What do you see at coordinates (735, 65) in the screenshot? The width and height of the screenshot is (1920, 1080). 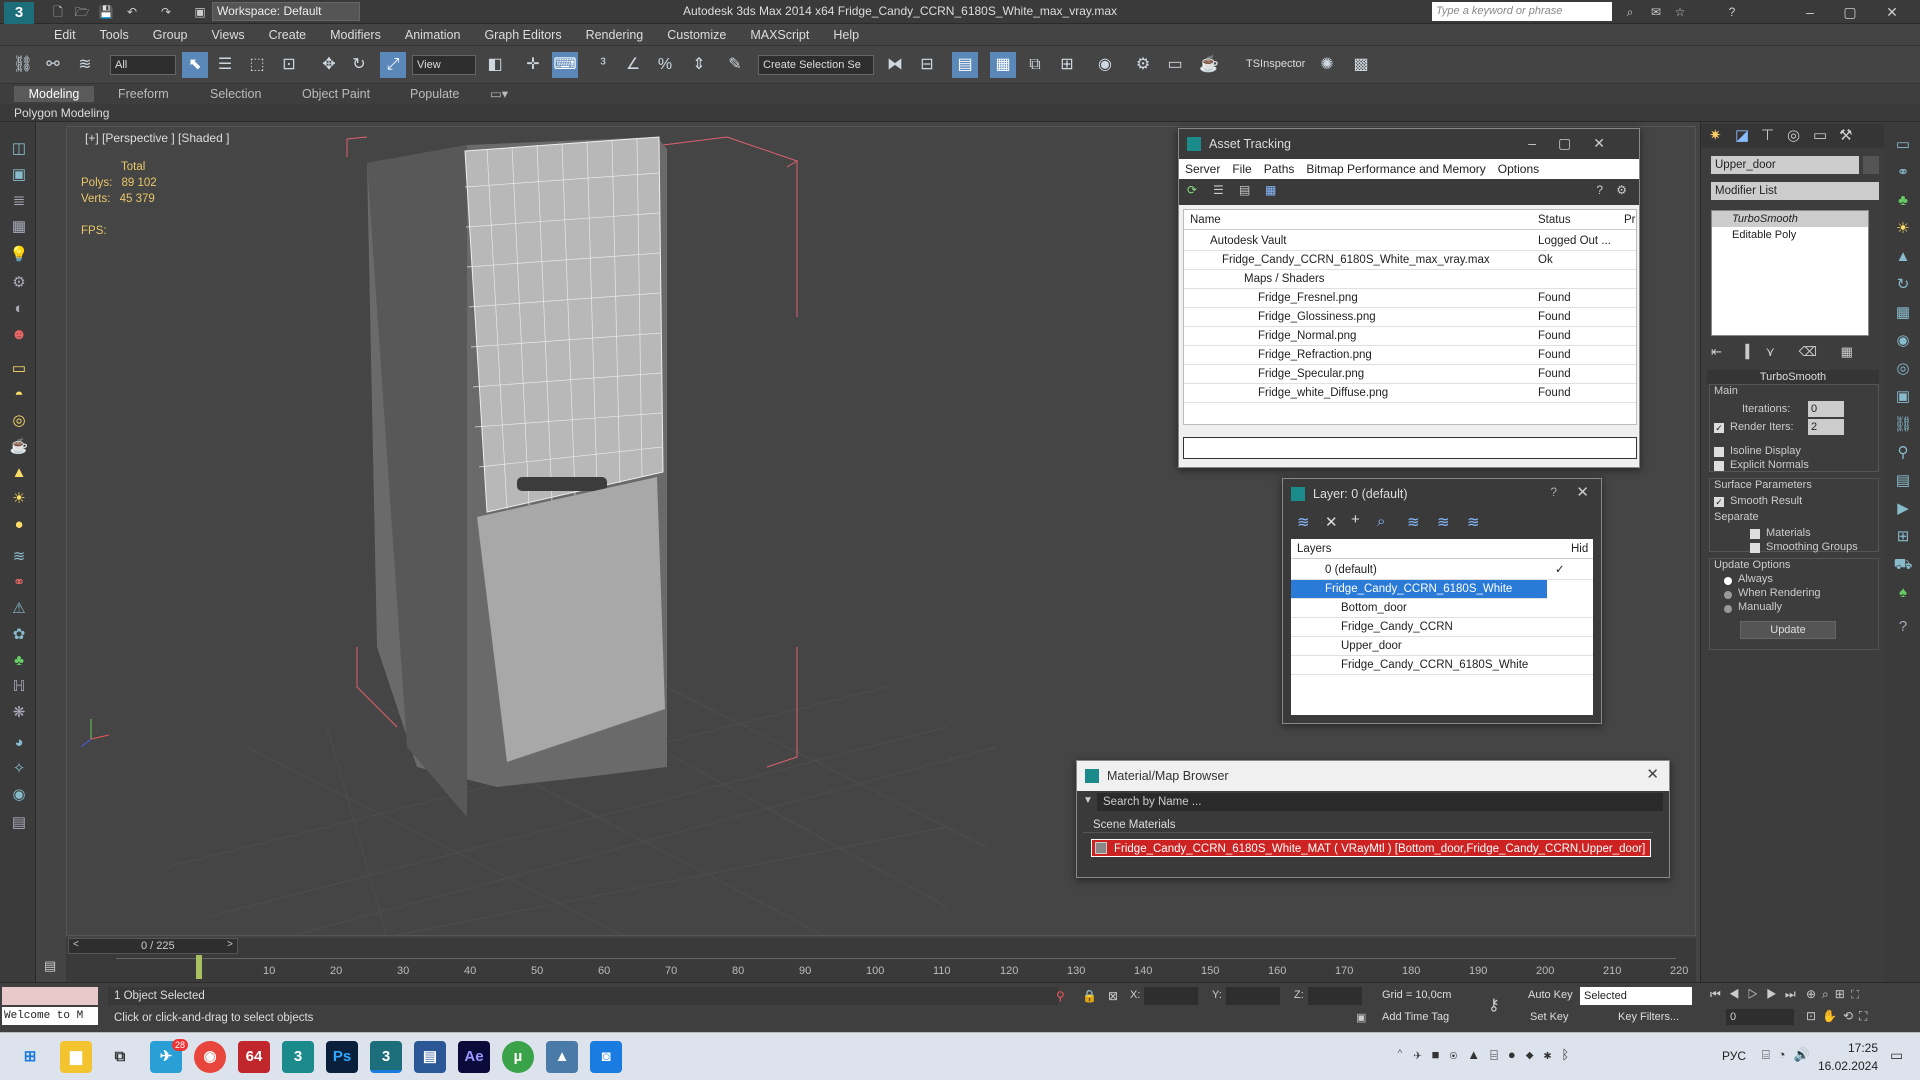 I see `edit-named-selection-icon: ✎` at bounding box center [735, 65].